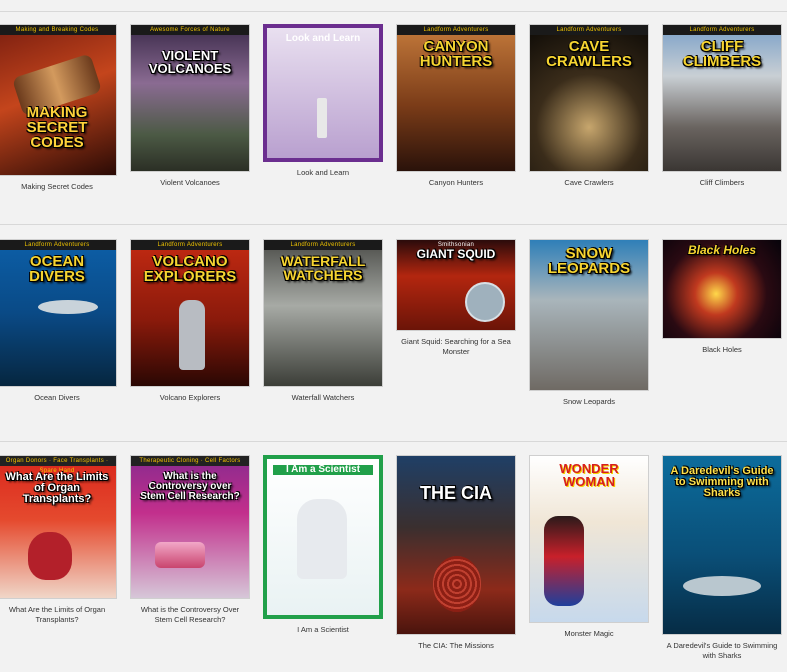 Image resolution: width=787 pixels, height=672 pixels. What do you see at coordinates (485, 302) in the screenshot?
I see `seal-badge` at bounding box center [485, 302].